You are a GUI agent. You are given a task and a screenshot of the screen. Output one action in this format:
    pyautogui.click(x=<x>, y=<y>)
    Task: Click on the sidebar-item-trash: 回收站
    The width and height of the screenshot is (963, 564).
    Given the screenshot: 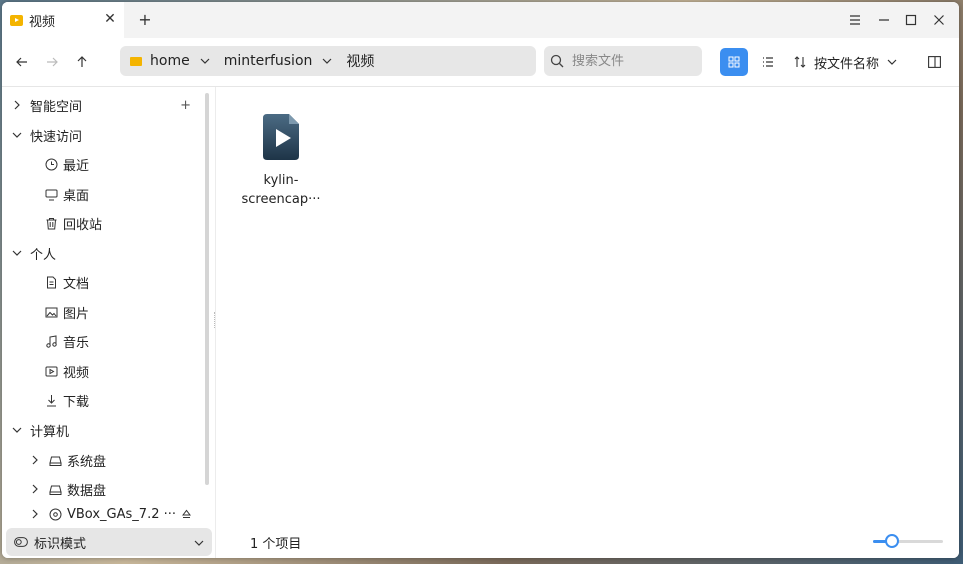 What is the action you would take?
    pyautogui.click(x=125, y=223)
    